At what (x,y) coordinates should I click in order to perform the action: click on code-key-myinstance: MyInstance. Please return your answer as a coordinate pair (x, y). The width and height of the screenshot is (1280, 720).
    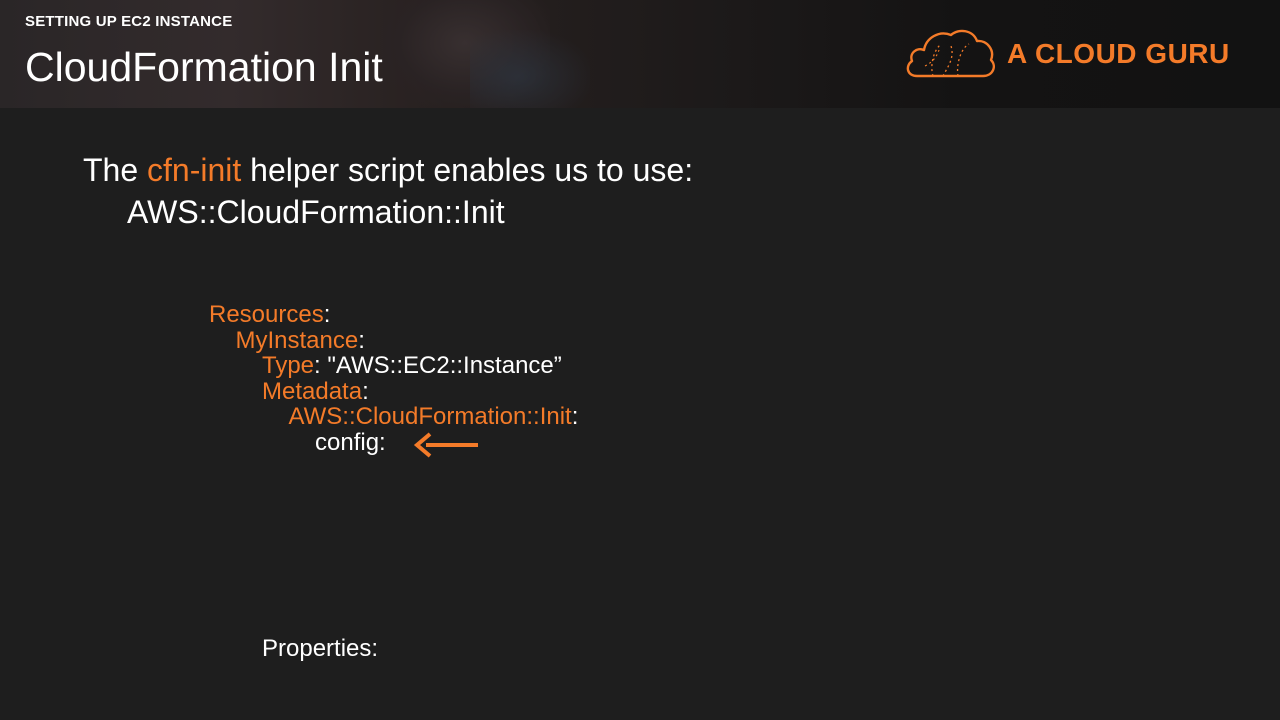
    Looking at the image, I should click on (297, 340).